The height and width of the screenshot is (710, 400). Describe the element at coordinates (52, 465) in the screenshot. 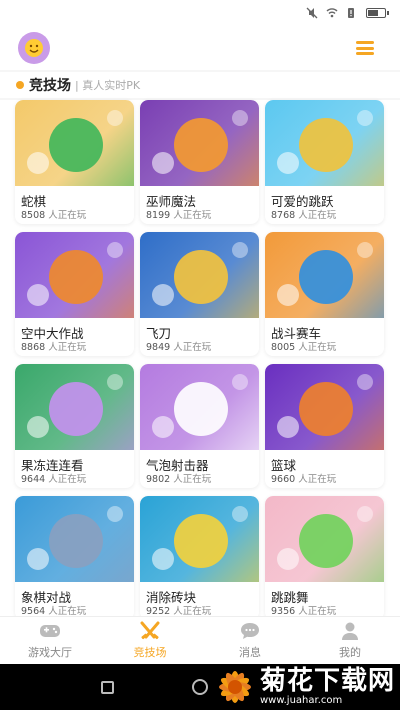

I see `game-name: 果冻连连看` at that location.